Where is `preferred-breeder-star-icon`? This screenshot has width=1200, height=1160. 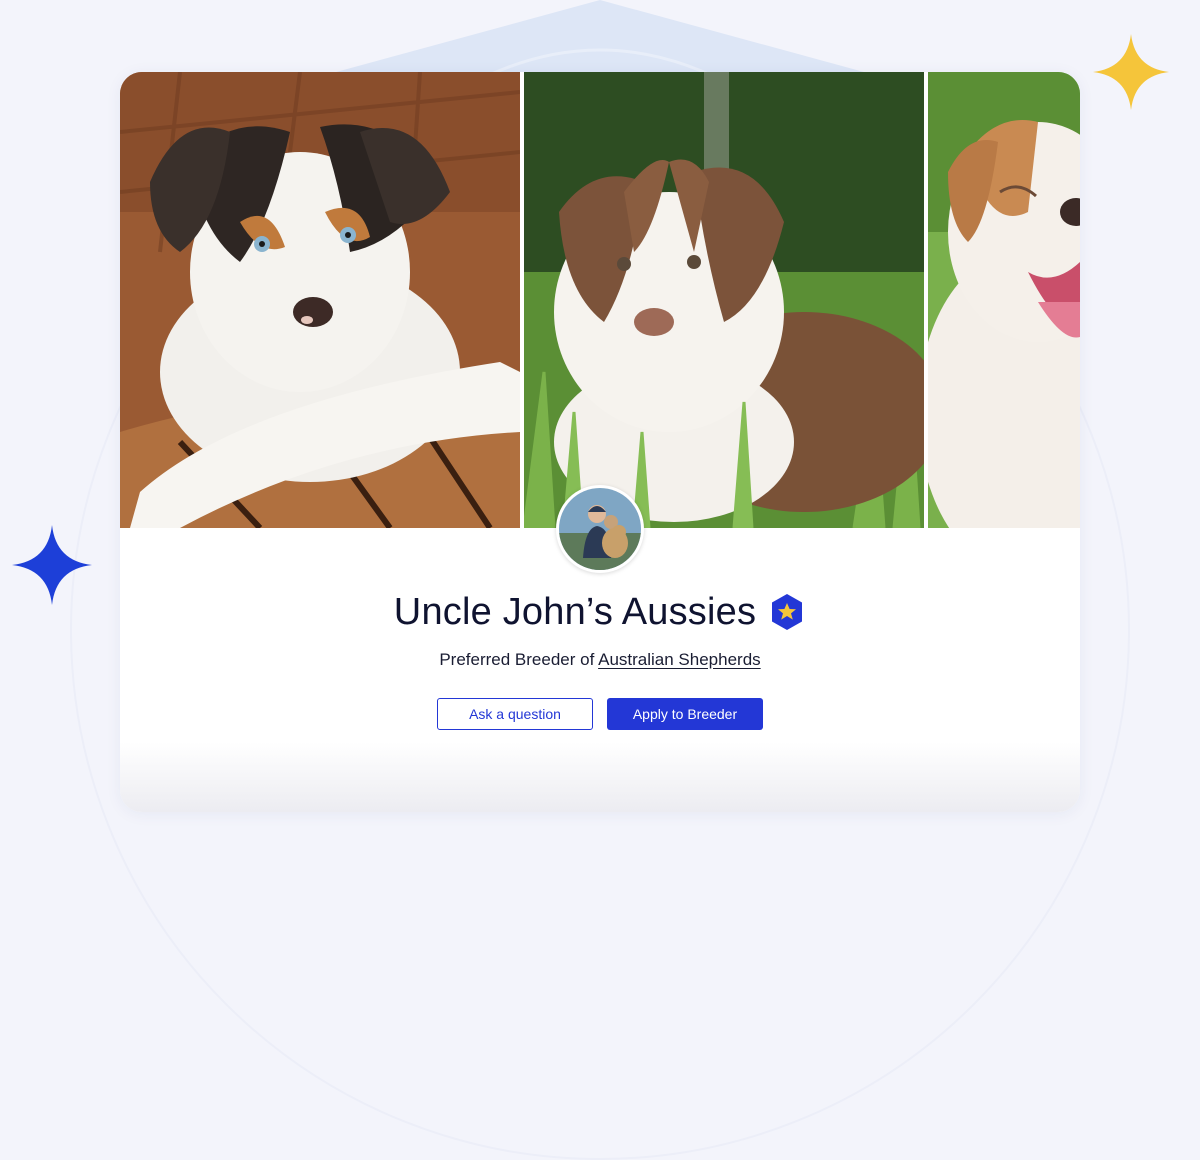
preferred-breeder-star-icon is located at coordinates (787, 612).